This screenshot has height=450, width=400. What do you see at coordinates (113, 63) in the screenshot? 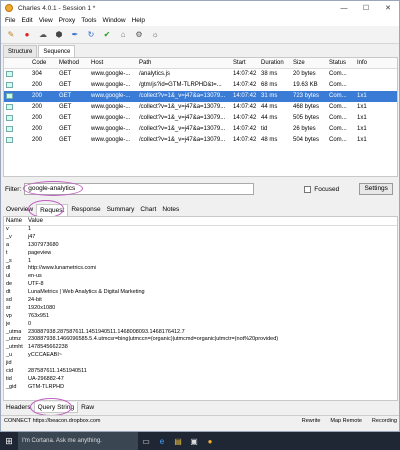
I see `header-host: Host` at bounding box center [113, 63].